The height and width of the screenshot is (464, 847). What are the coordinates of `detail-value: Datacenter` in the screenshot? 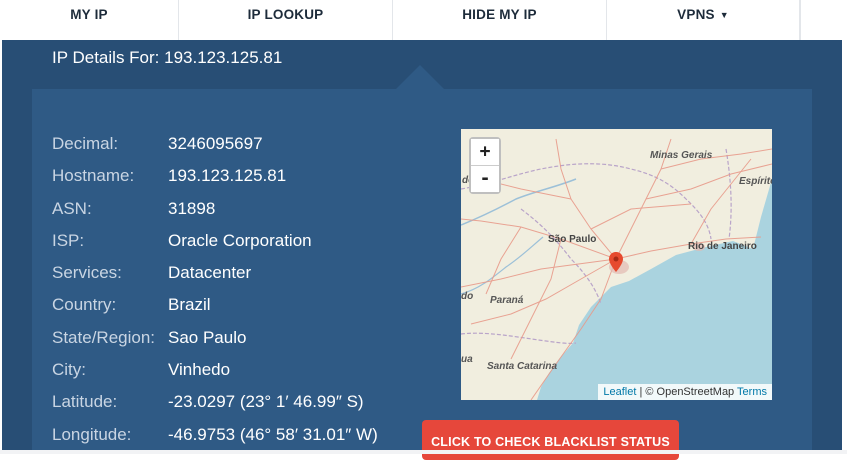 It's located at (210, 272).